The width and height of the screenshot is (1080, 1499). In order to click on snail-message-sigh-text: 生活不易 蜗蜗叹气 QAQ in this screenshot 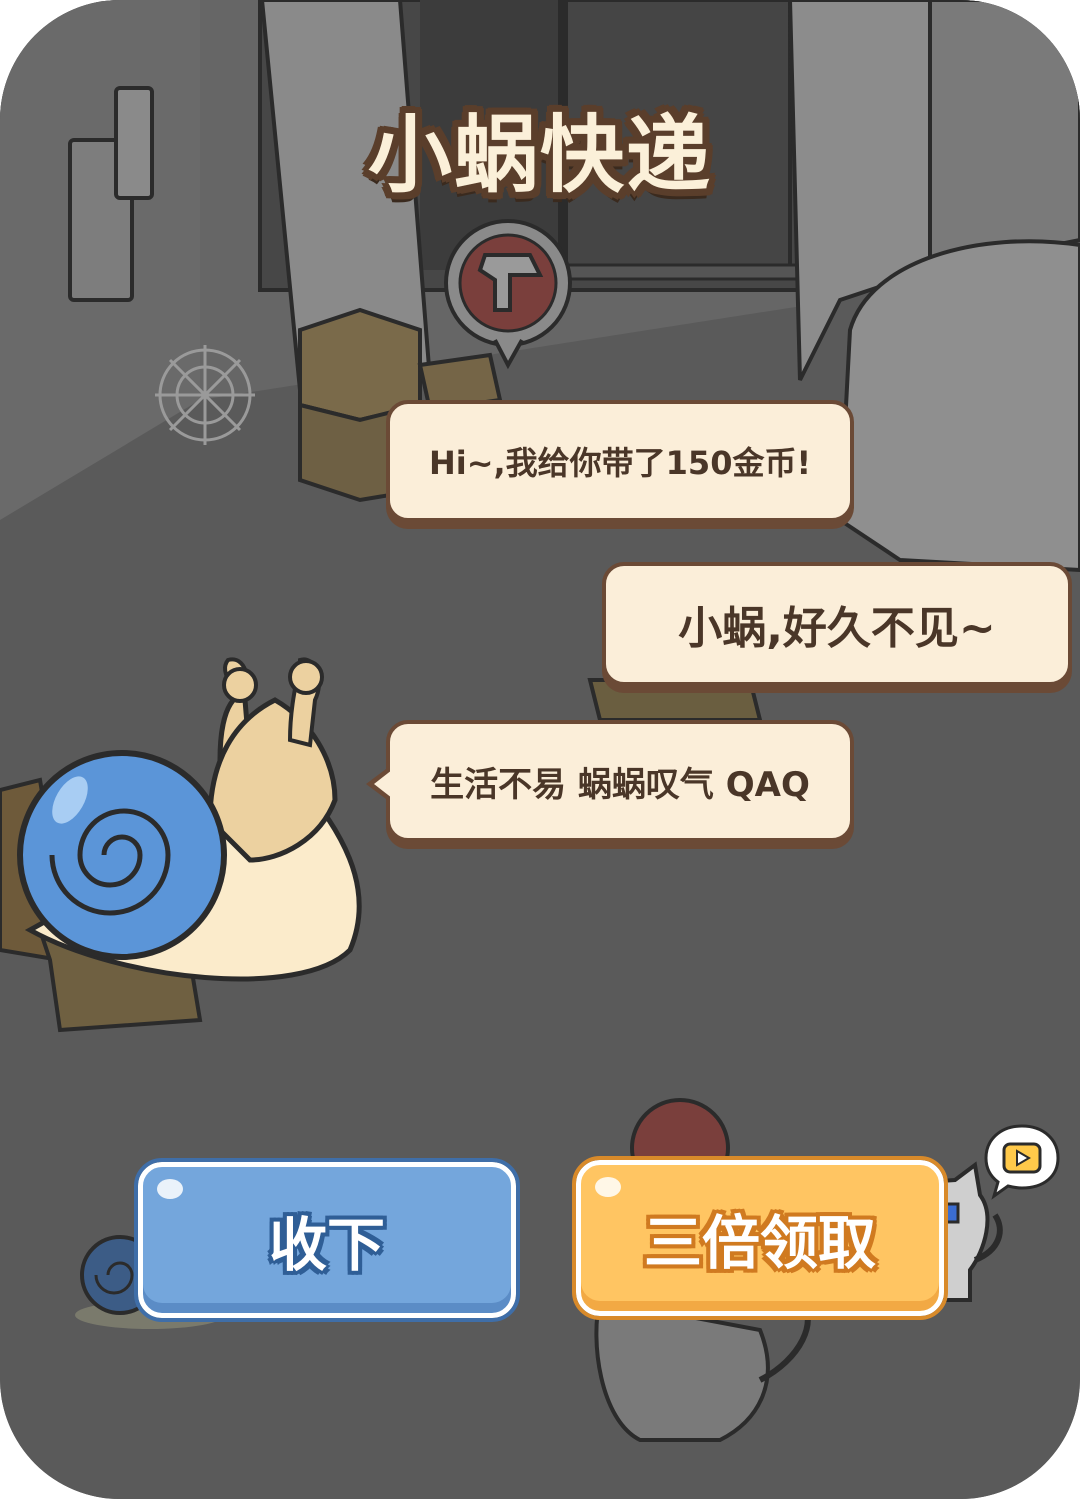, I will do `click(620, 784)`.